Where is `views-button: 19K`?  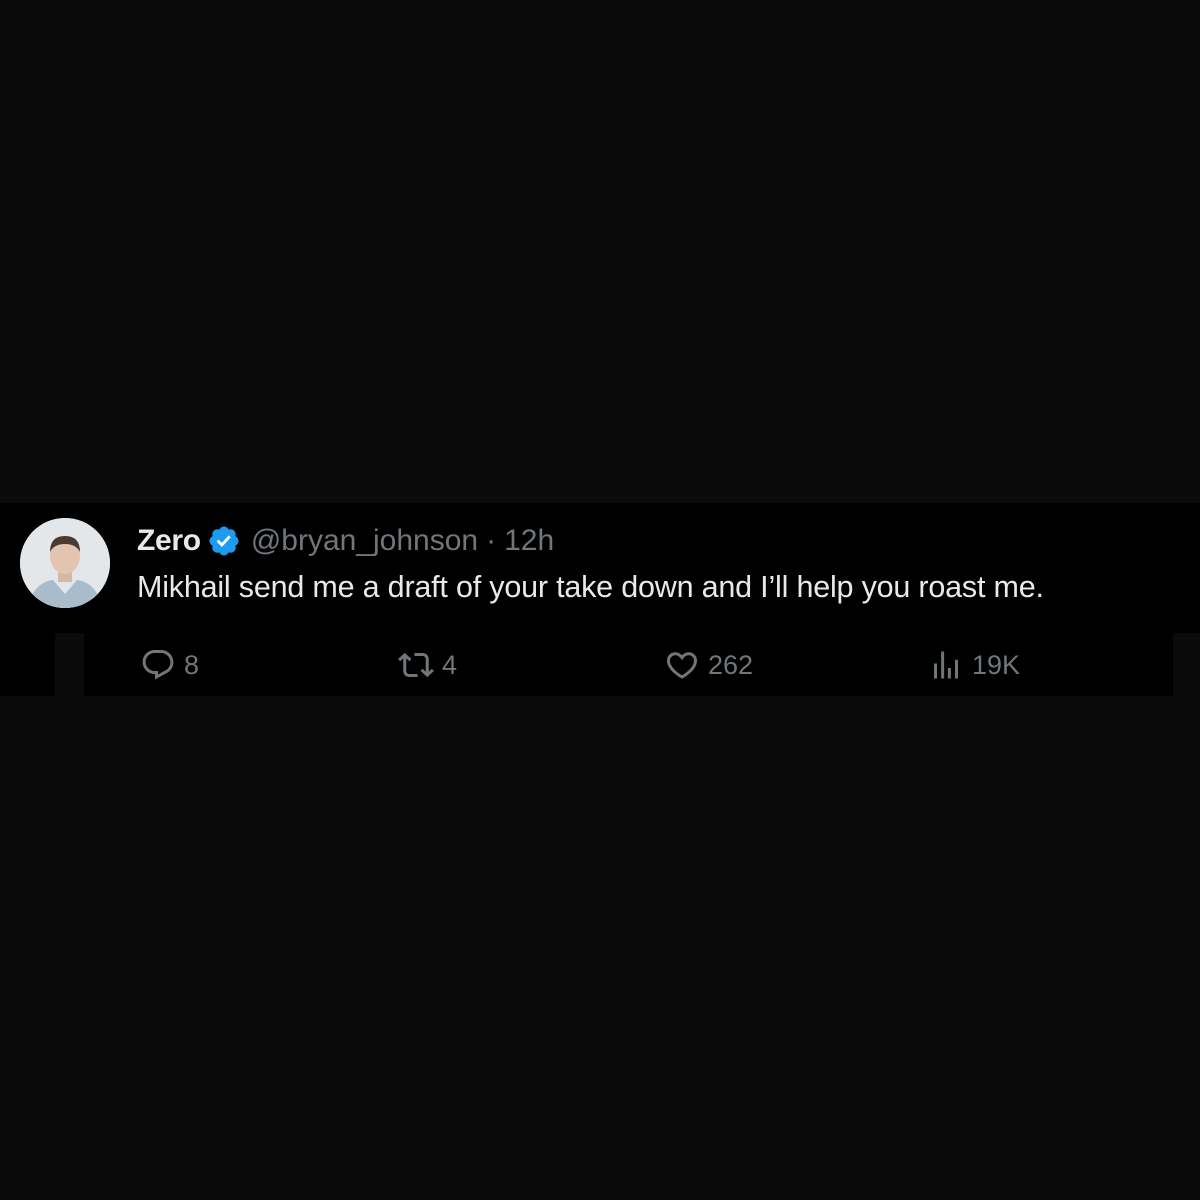 views-button: 19K is located at coordinates (974, 665).